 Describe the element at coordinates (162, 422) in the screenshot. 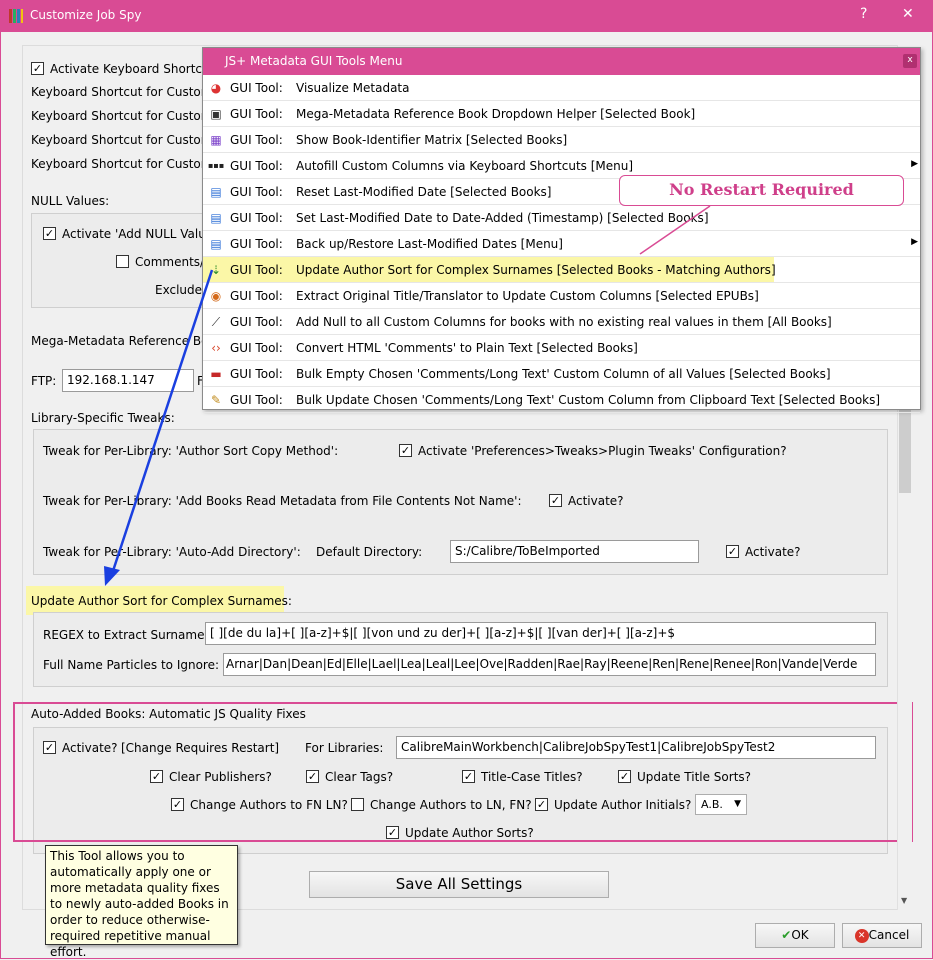

I see `blue-arrow-line` at that location.